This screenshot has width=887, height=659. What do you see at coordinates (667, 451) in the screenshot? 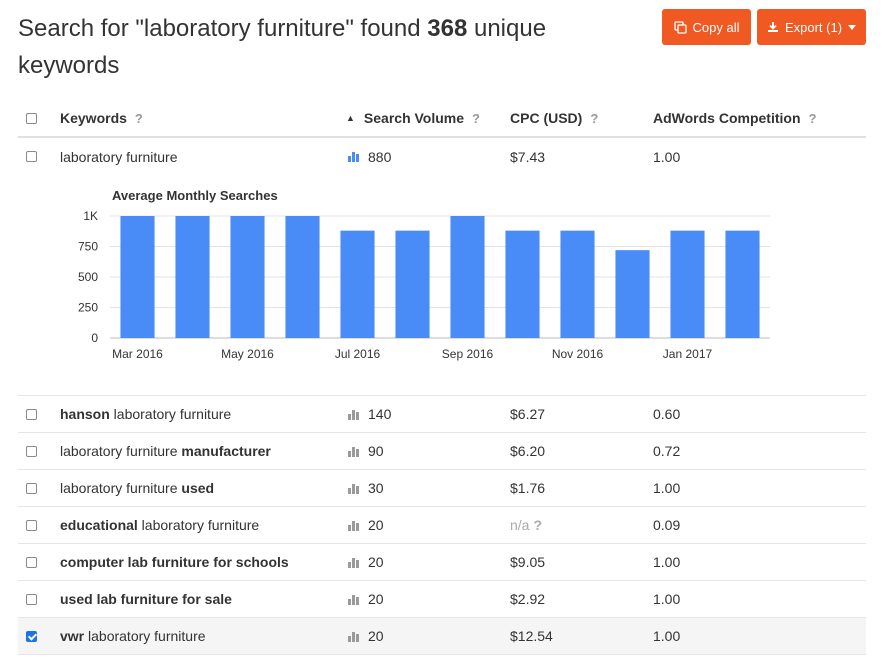
I see `competition-value: 0.72` at bounding box center [667, 451].